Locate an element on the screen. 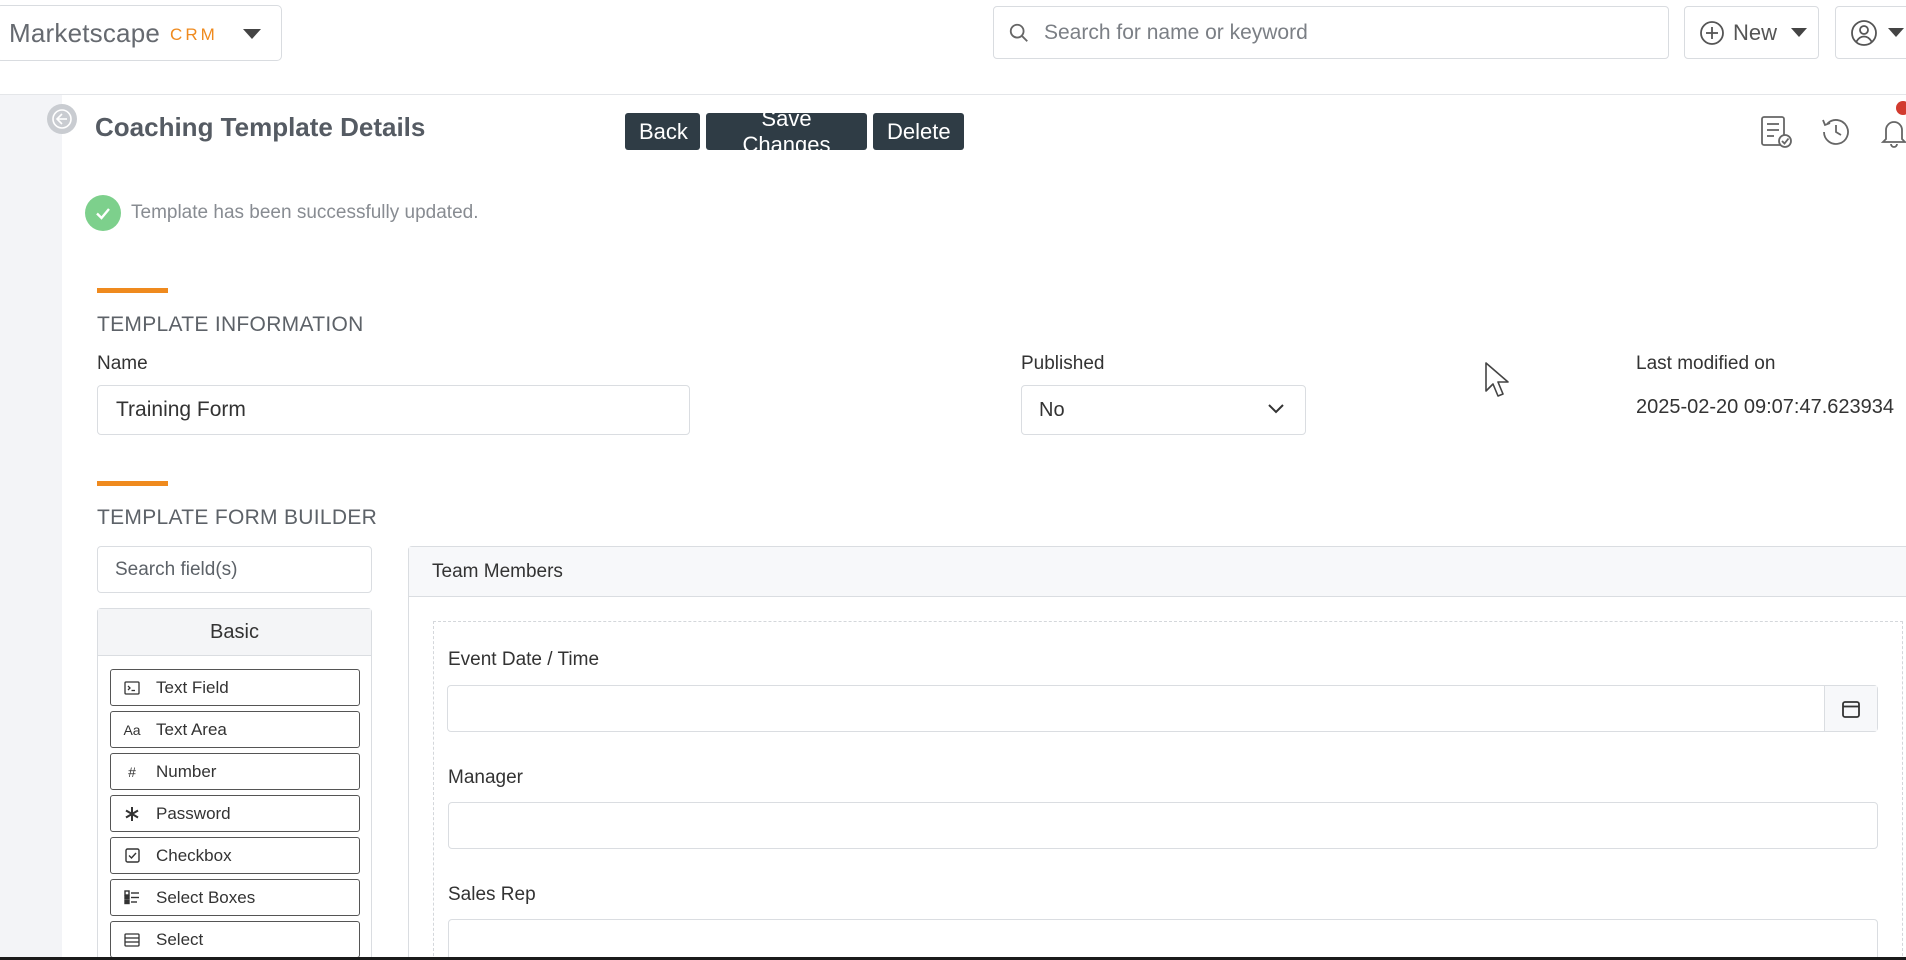  user-menu is located at coordinates (1870, 32).